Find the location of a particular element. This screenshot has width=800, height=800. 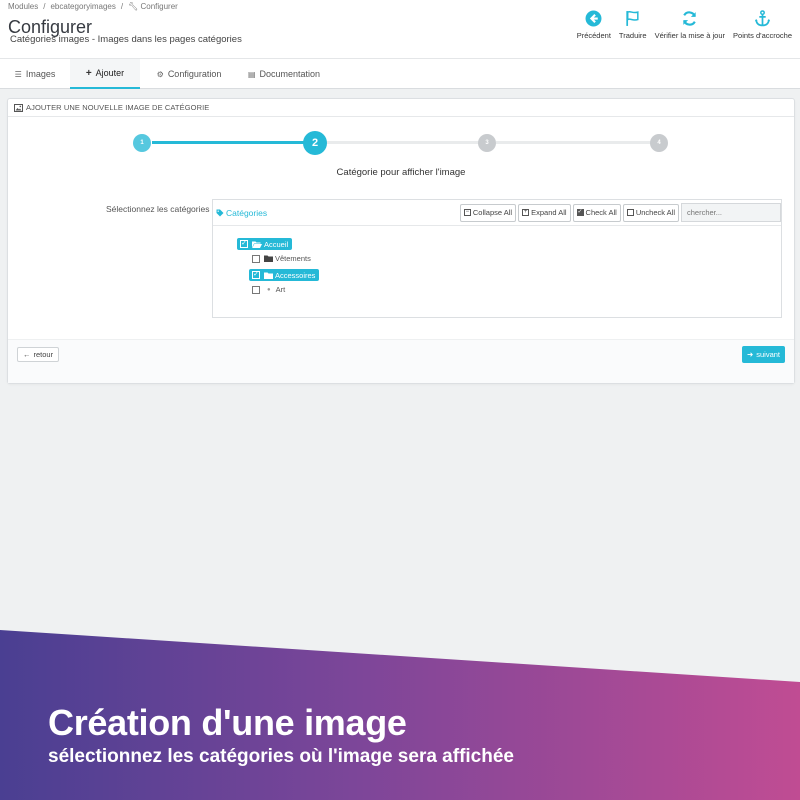

panel-footer: ← retour ➜ suivant is located at coordinates (401, 361).